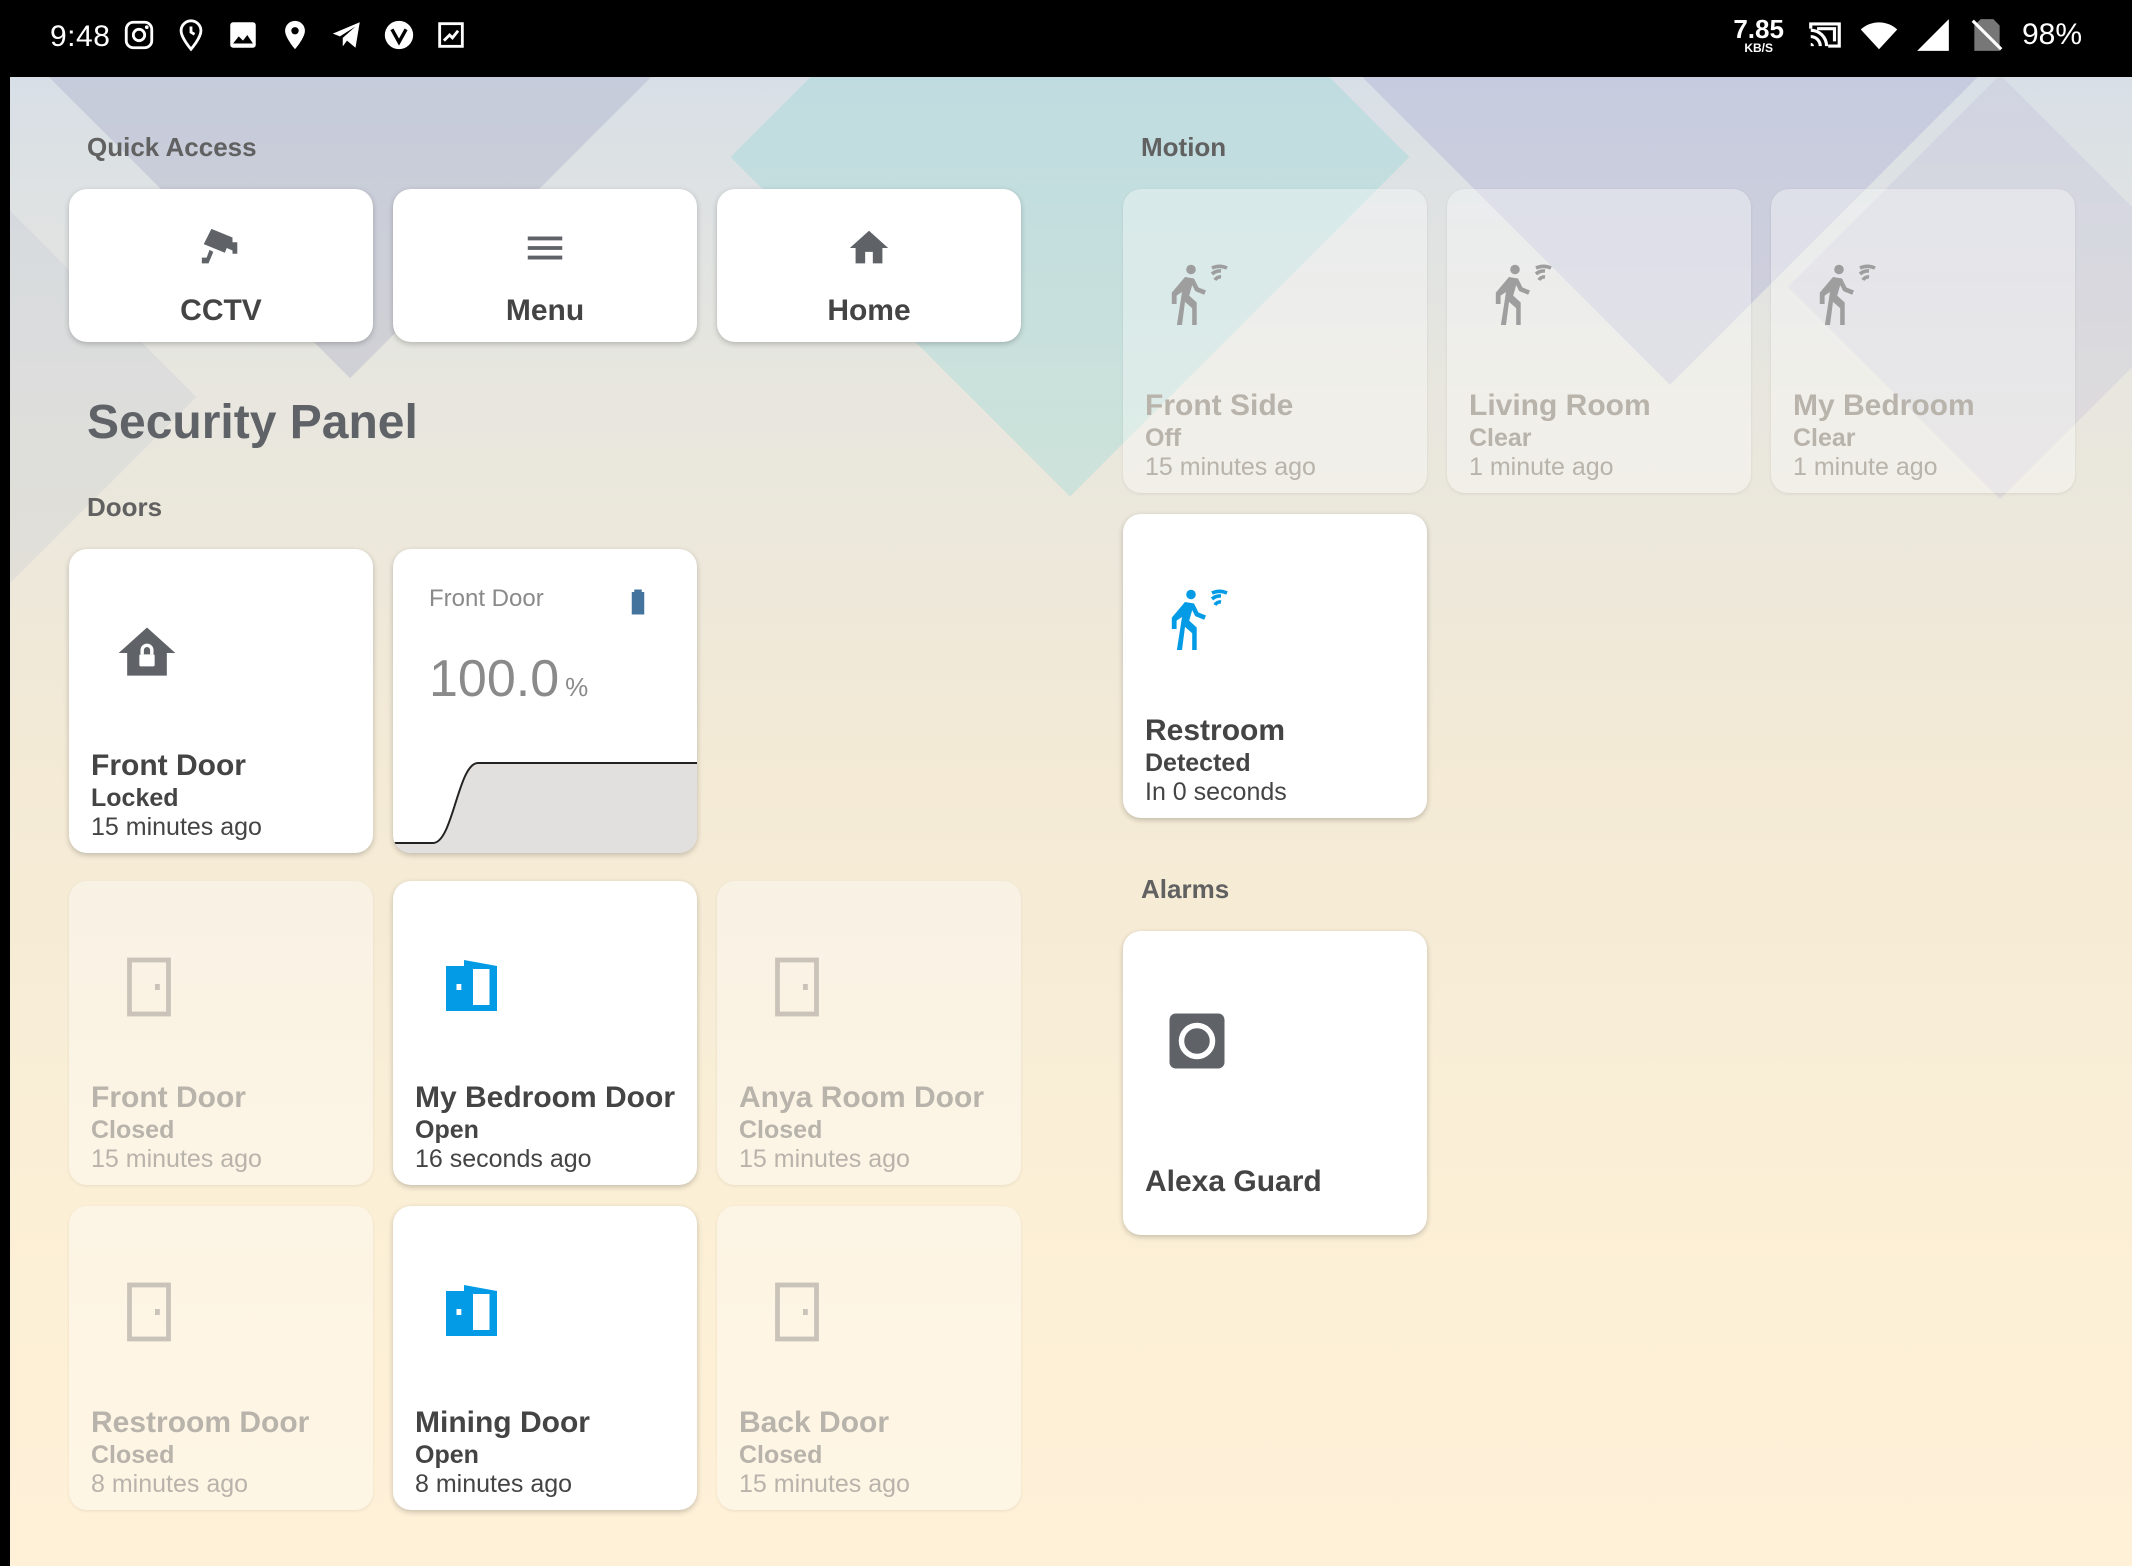  Describe the element at coordinates (545, 310) in the screenshot. I see `quick-access-label-menu: Menu` at that location.